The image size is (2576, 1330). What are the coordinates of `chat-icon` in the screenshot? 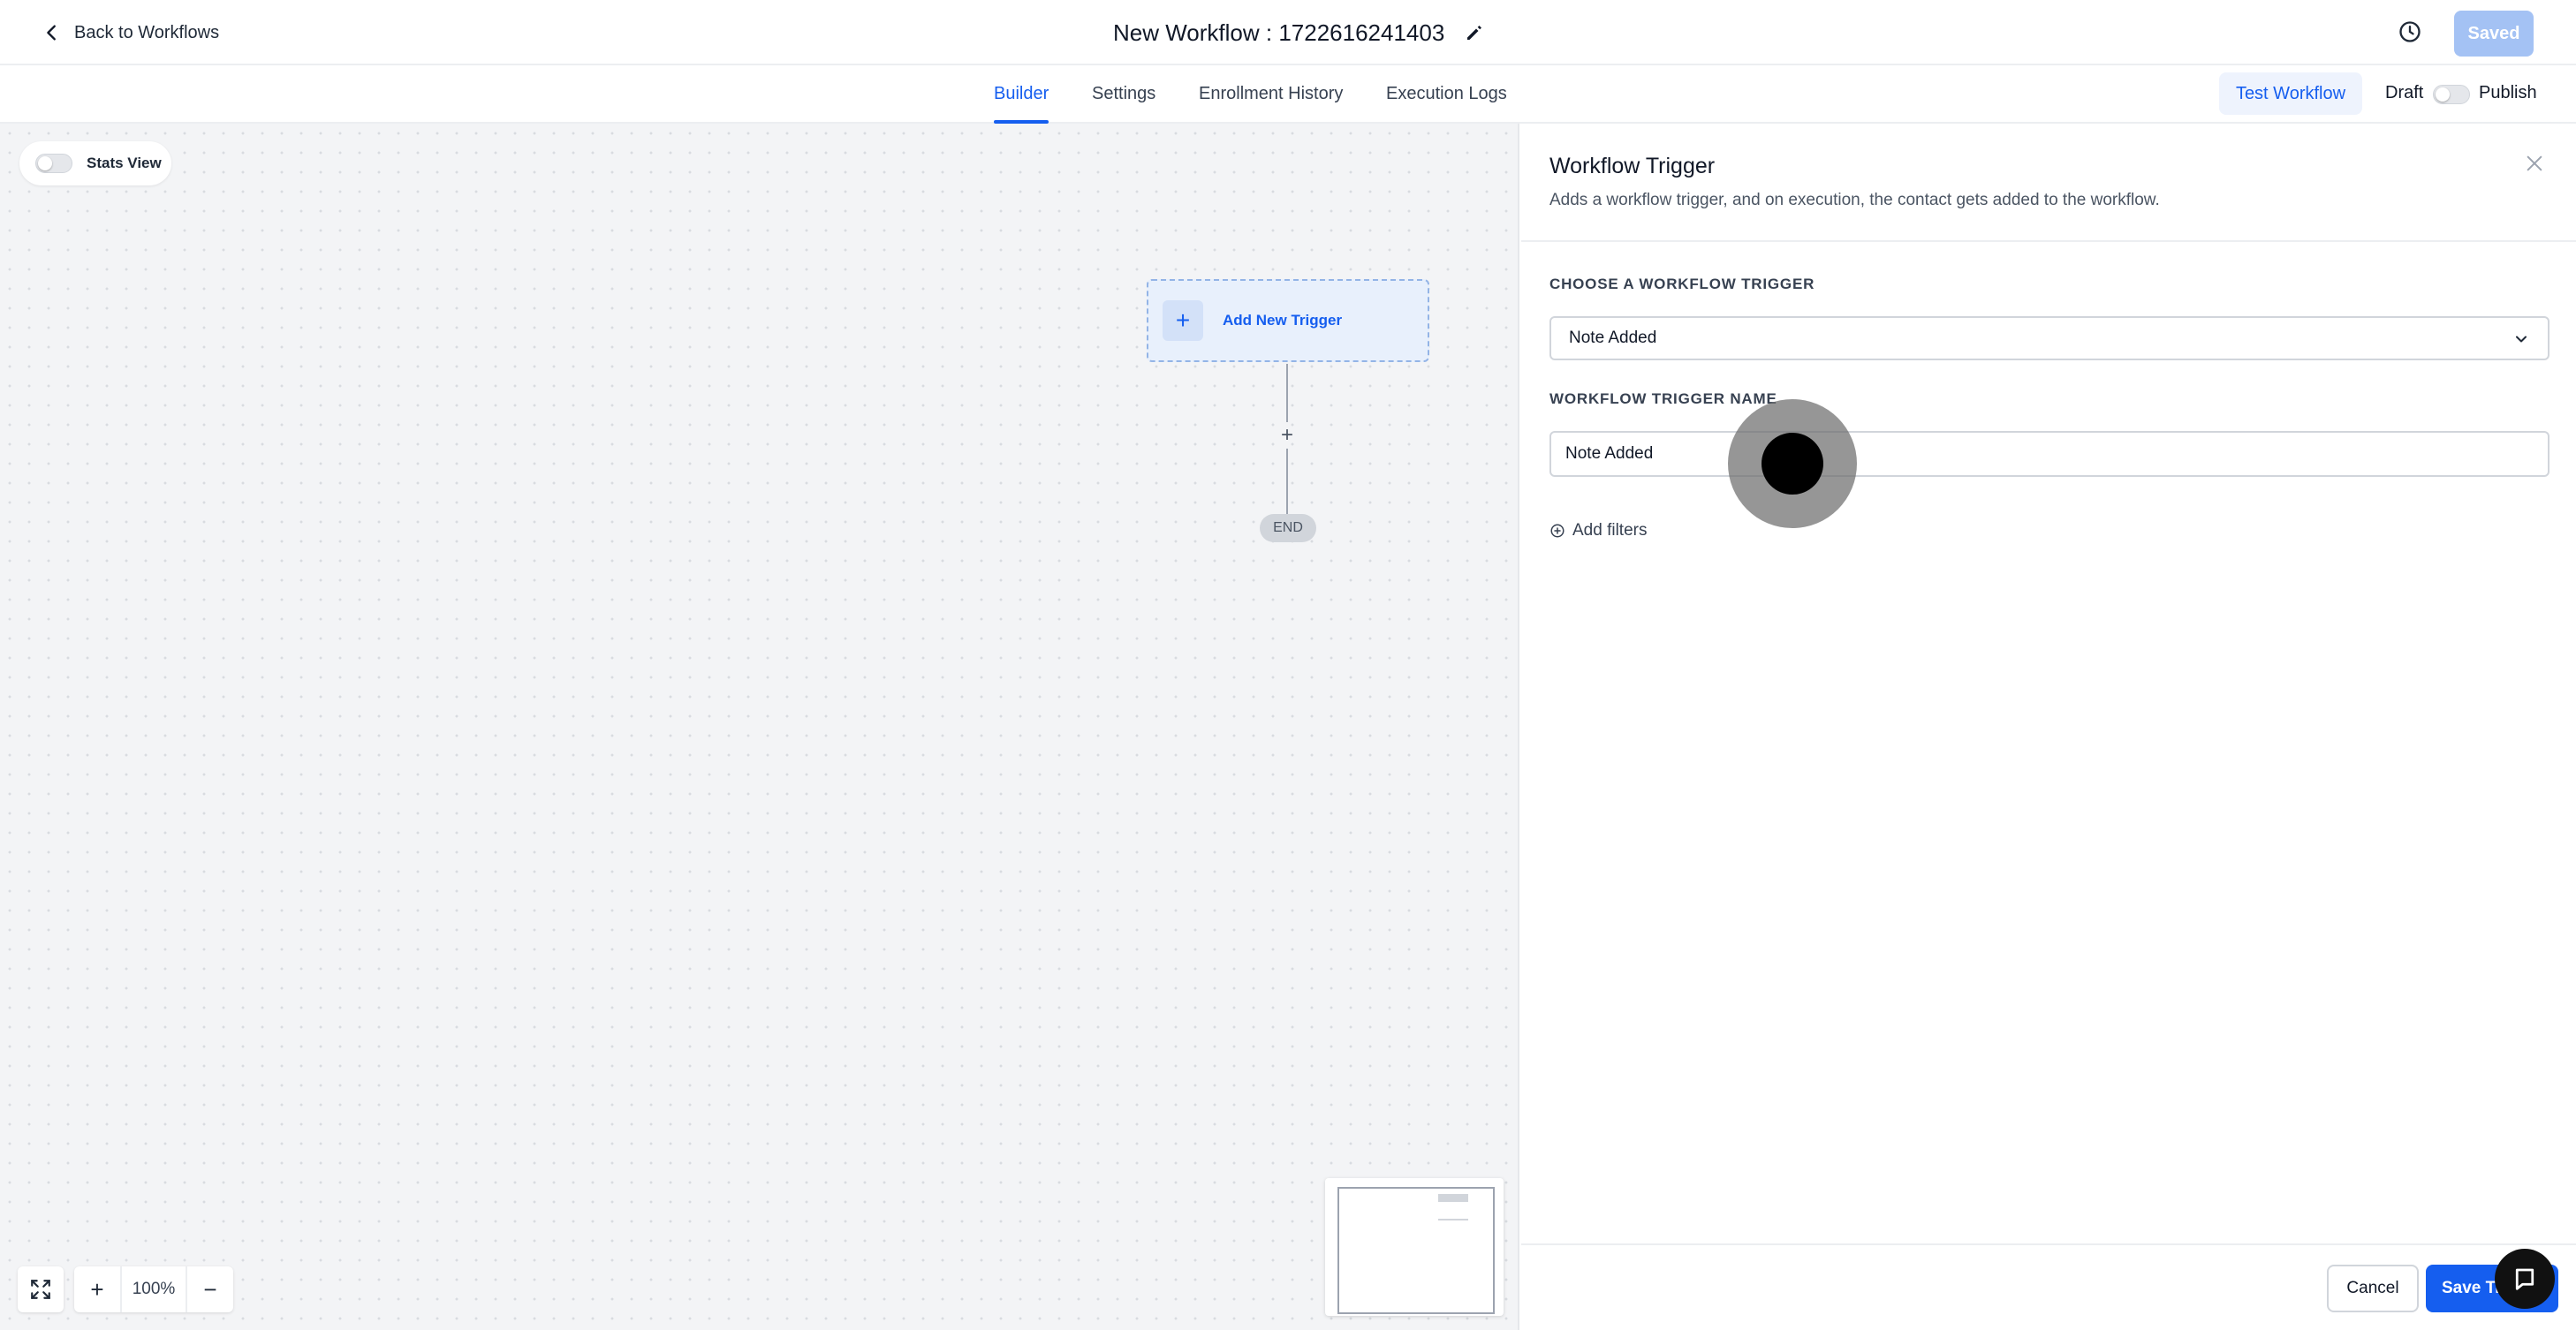 It's located at (2525, 1279).